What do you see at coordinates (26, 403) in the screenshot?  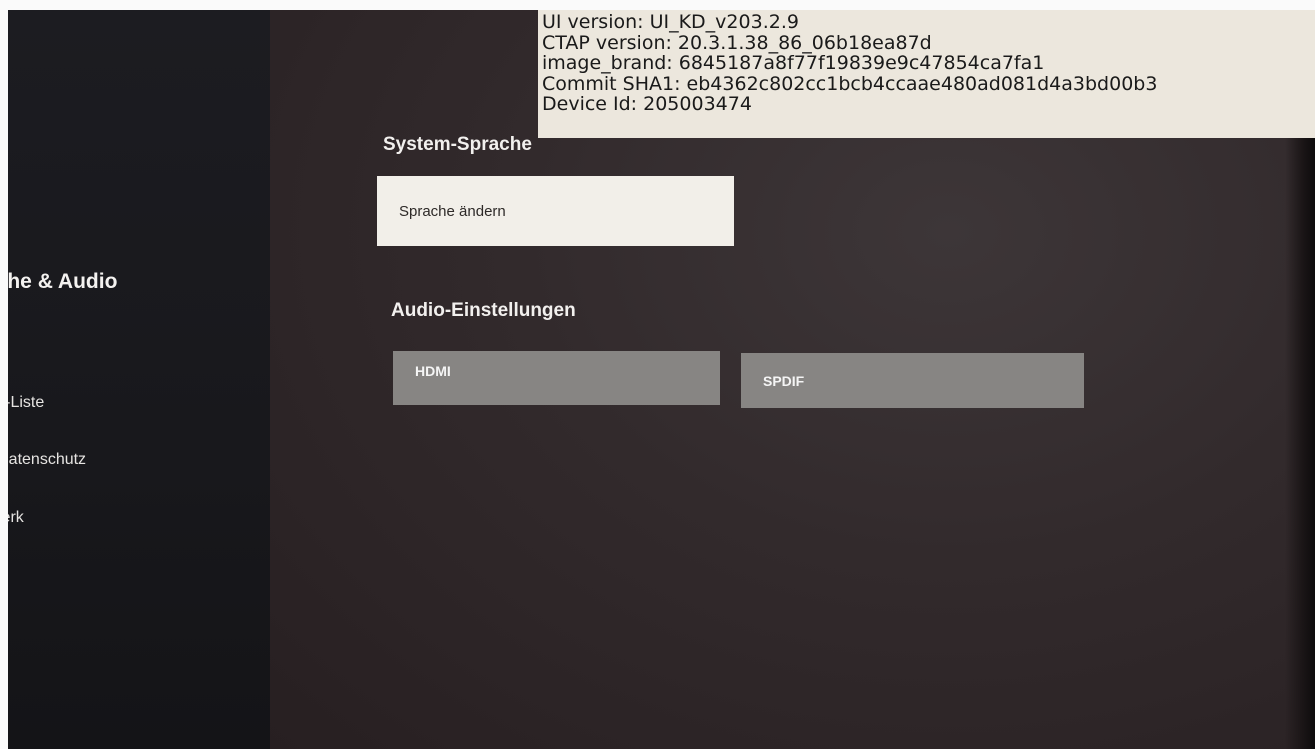 I see `sidebar-item-sender-liste: der-Liste` at bounding box center [26, 403].